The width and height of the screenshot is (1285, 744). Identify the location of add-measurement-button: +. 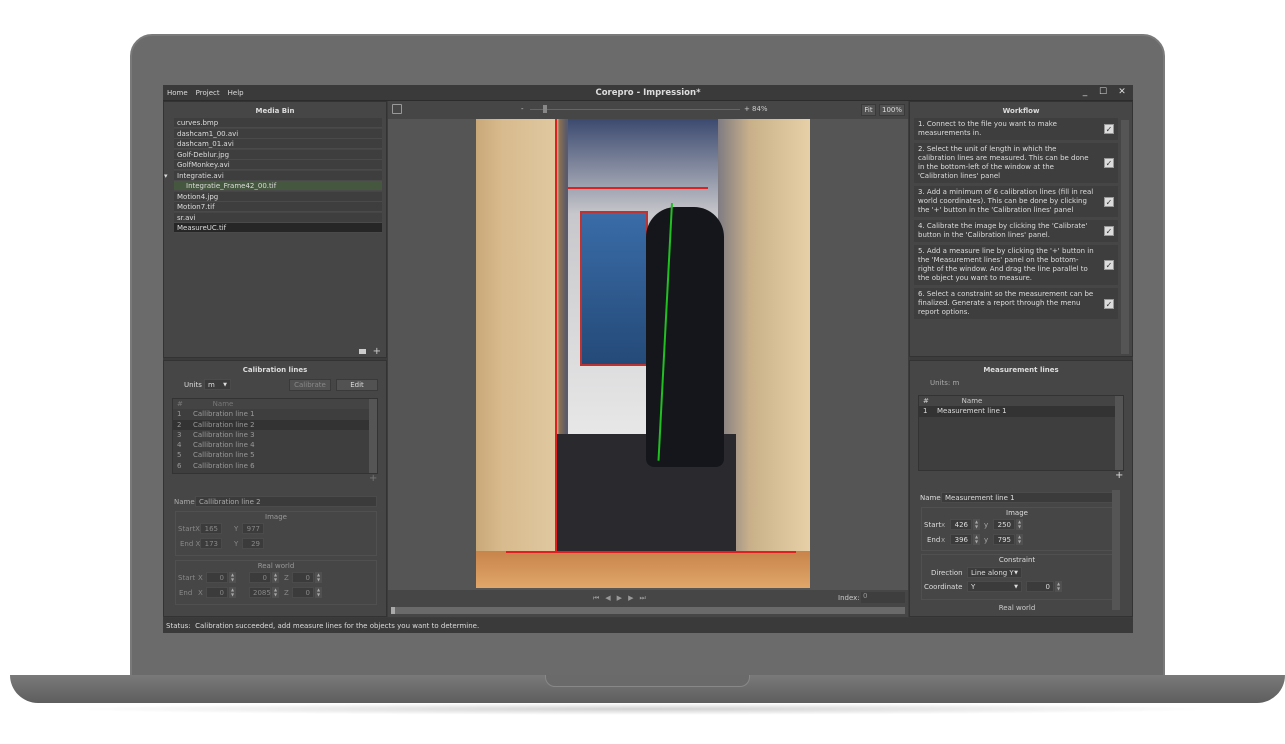
(1119, 475).